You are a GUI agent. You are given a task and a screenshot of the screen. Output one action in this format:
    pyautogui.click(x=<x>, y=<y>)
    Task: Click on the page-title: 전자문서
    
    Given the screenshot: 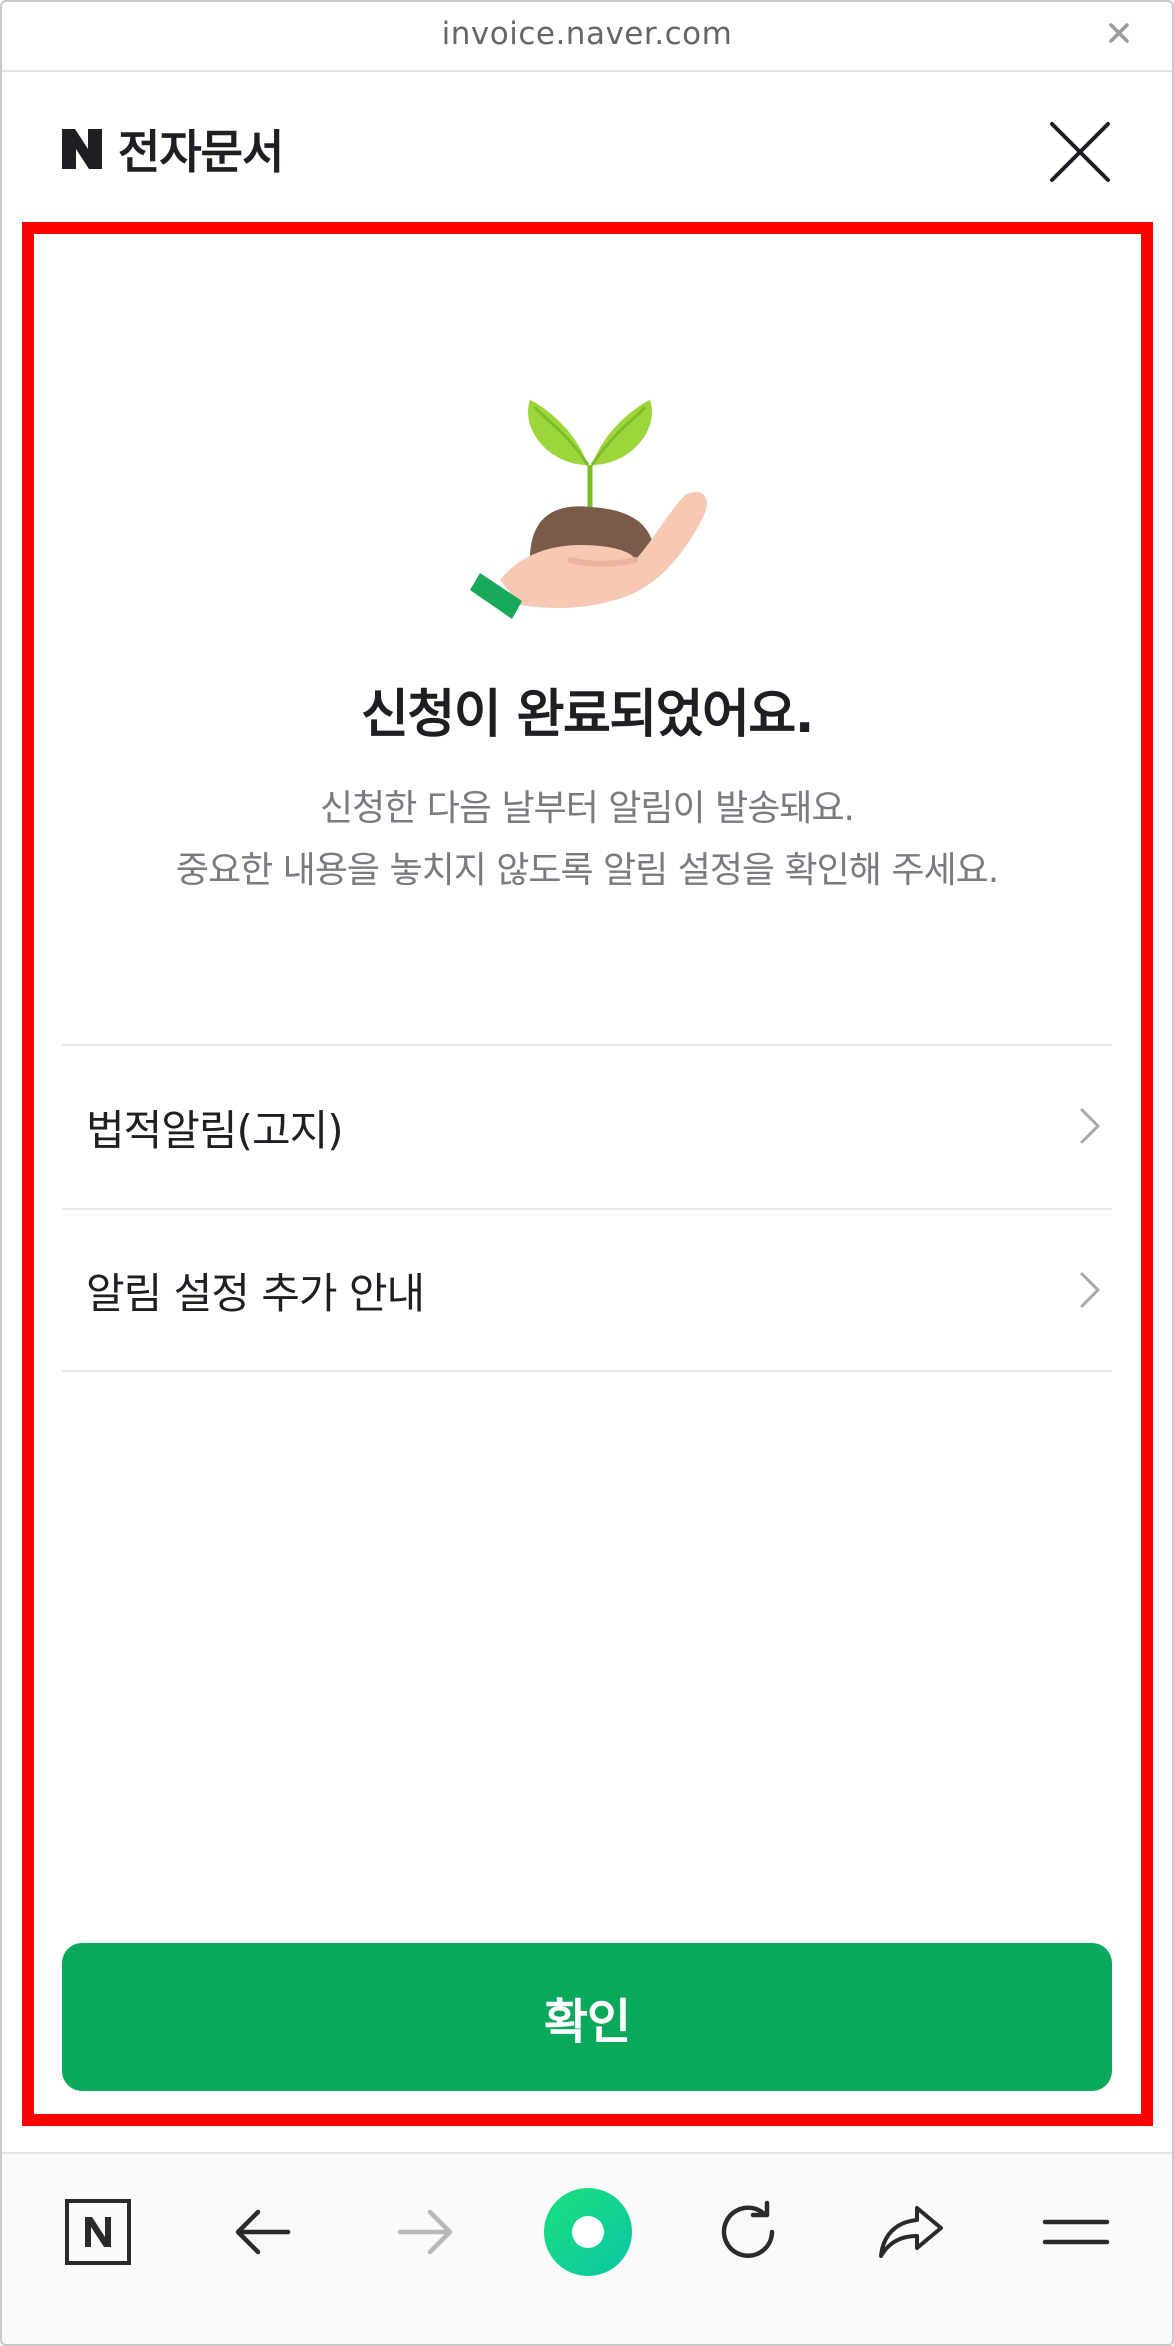 What is the action you would take?
    pyautogui.click(x=201, y=152)
    